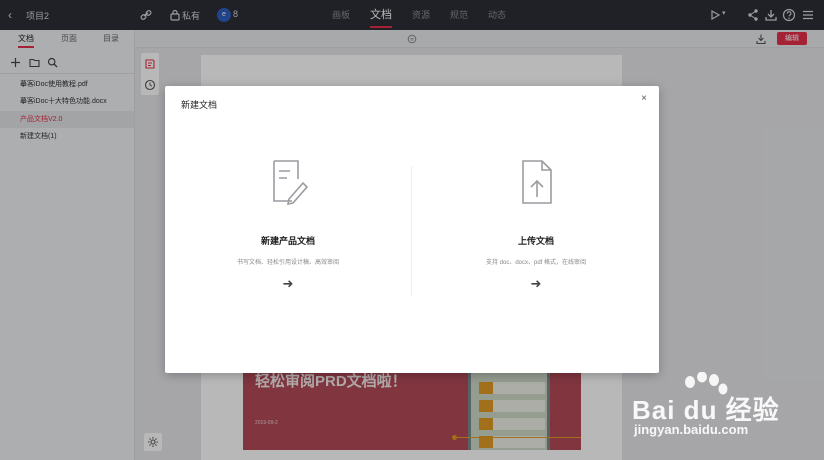  I want to click on option-description: 支持 doc、docx、pdf 格式，在线审阅, so click(536, 263).